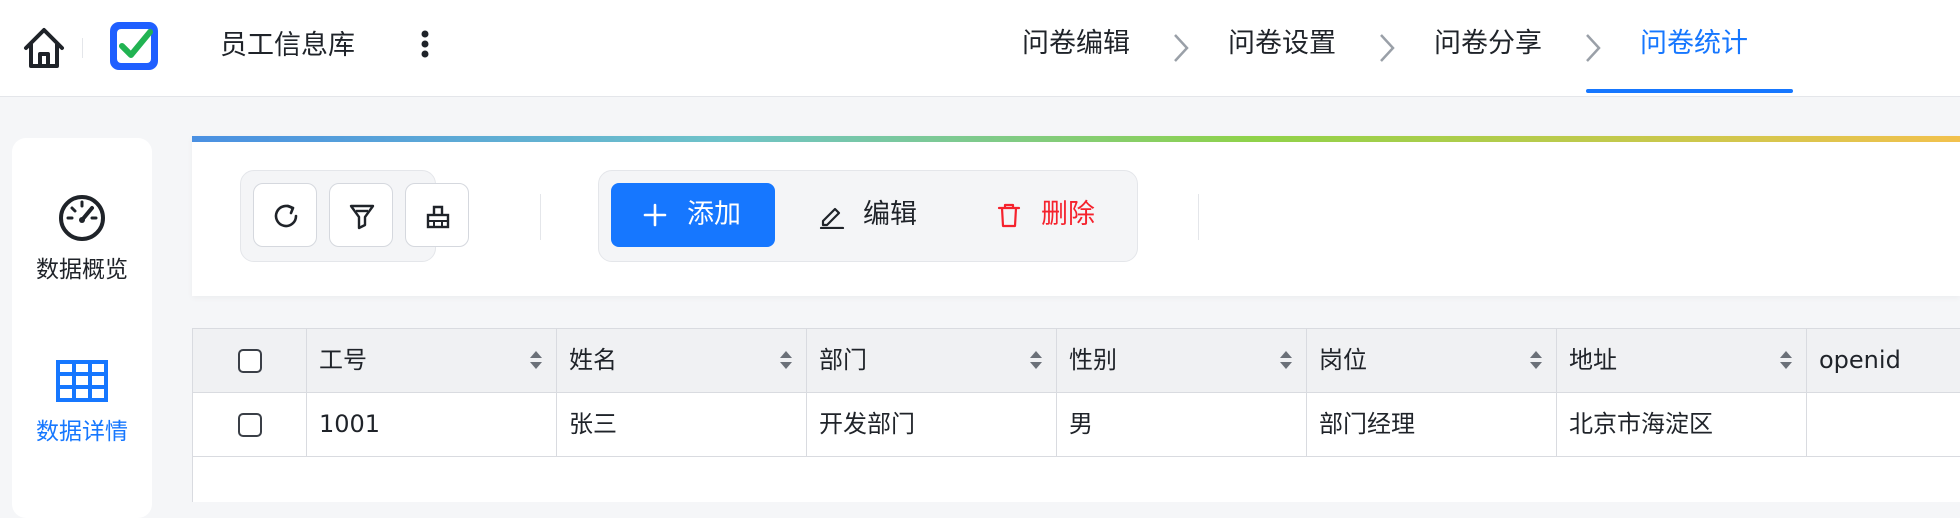  I want to click on select-all-checkbox, so click(250, 361).